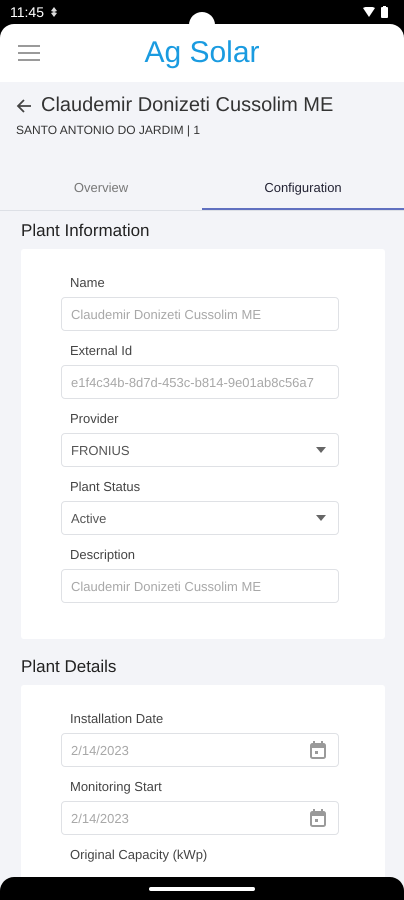 Image resolution: width=404 pixels, height=900 pixels. Describe the element at coordinates (24, 105) in the screenshot. I see `back-arrow-icon` at that location.